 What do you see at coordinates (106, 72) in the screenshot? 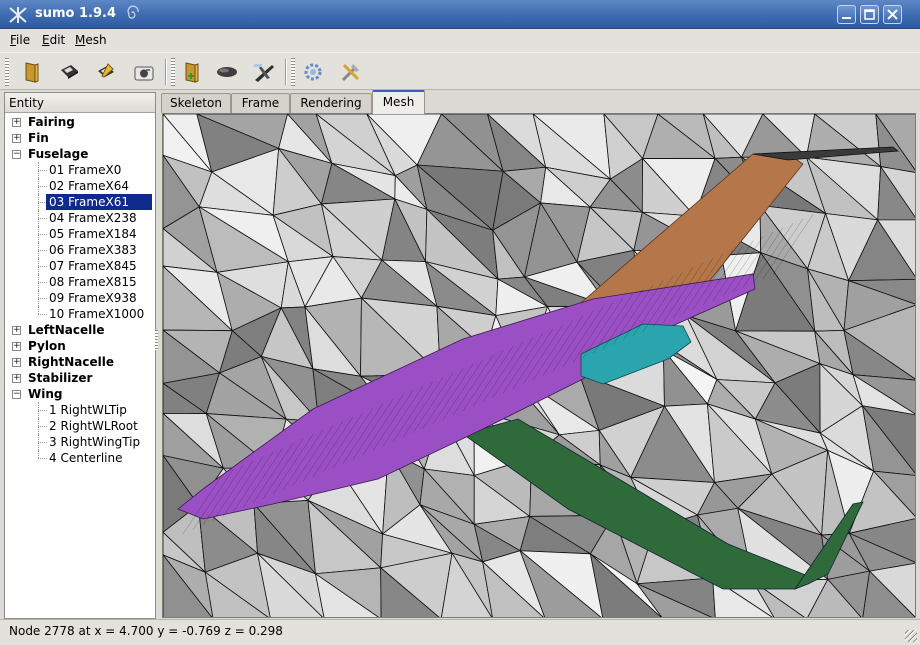
I see `save-as-icon` at bounding box center [106, 72].